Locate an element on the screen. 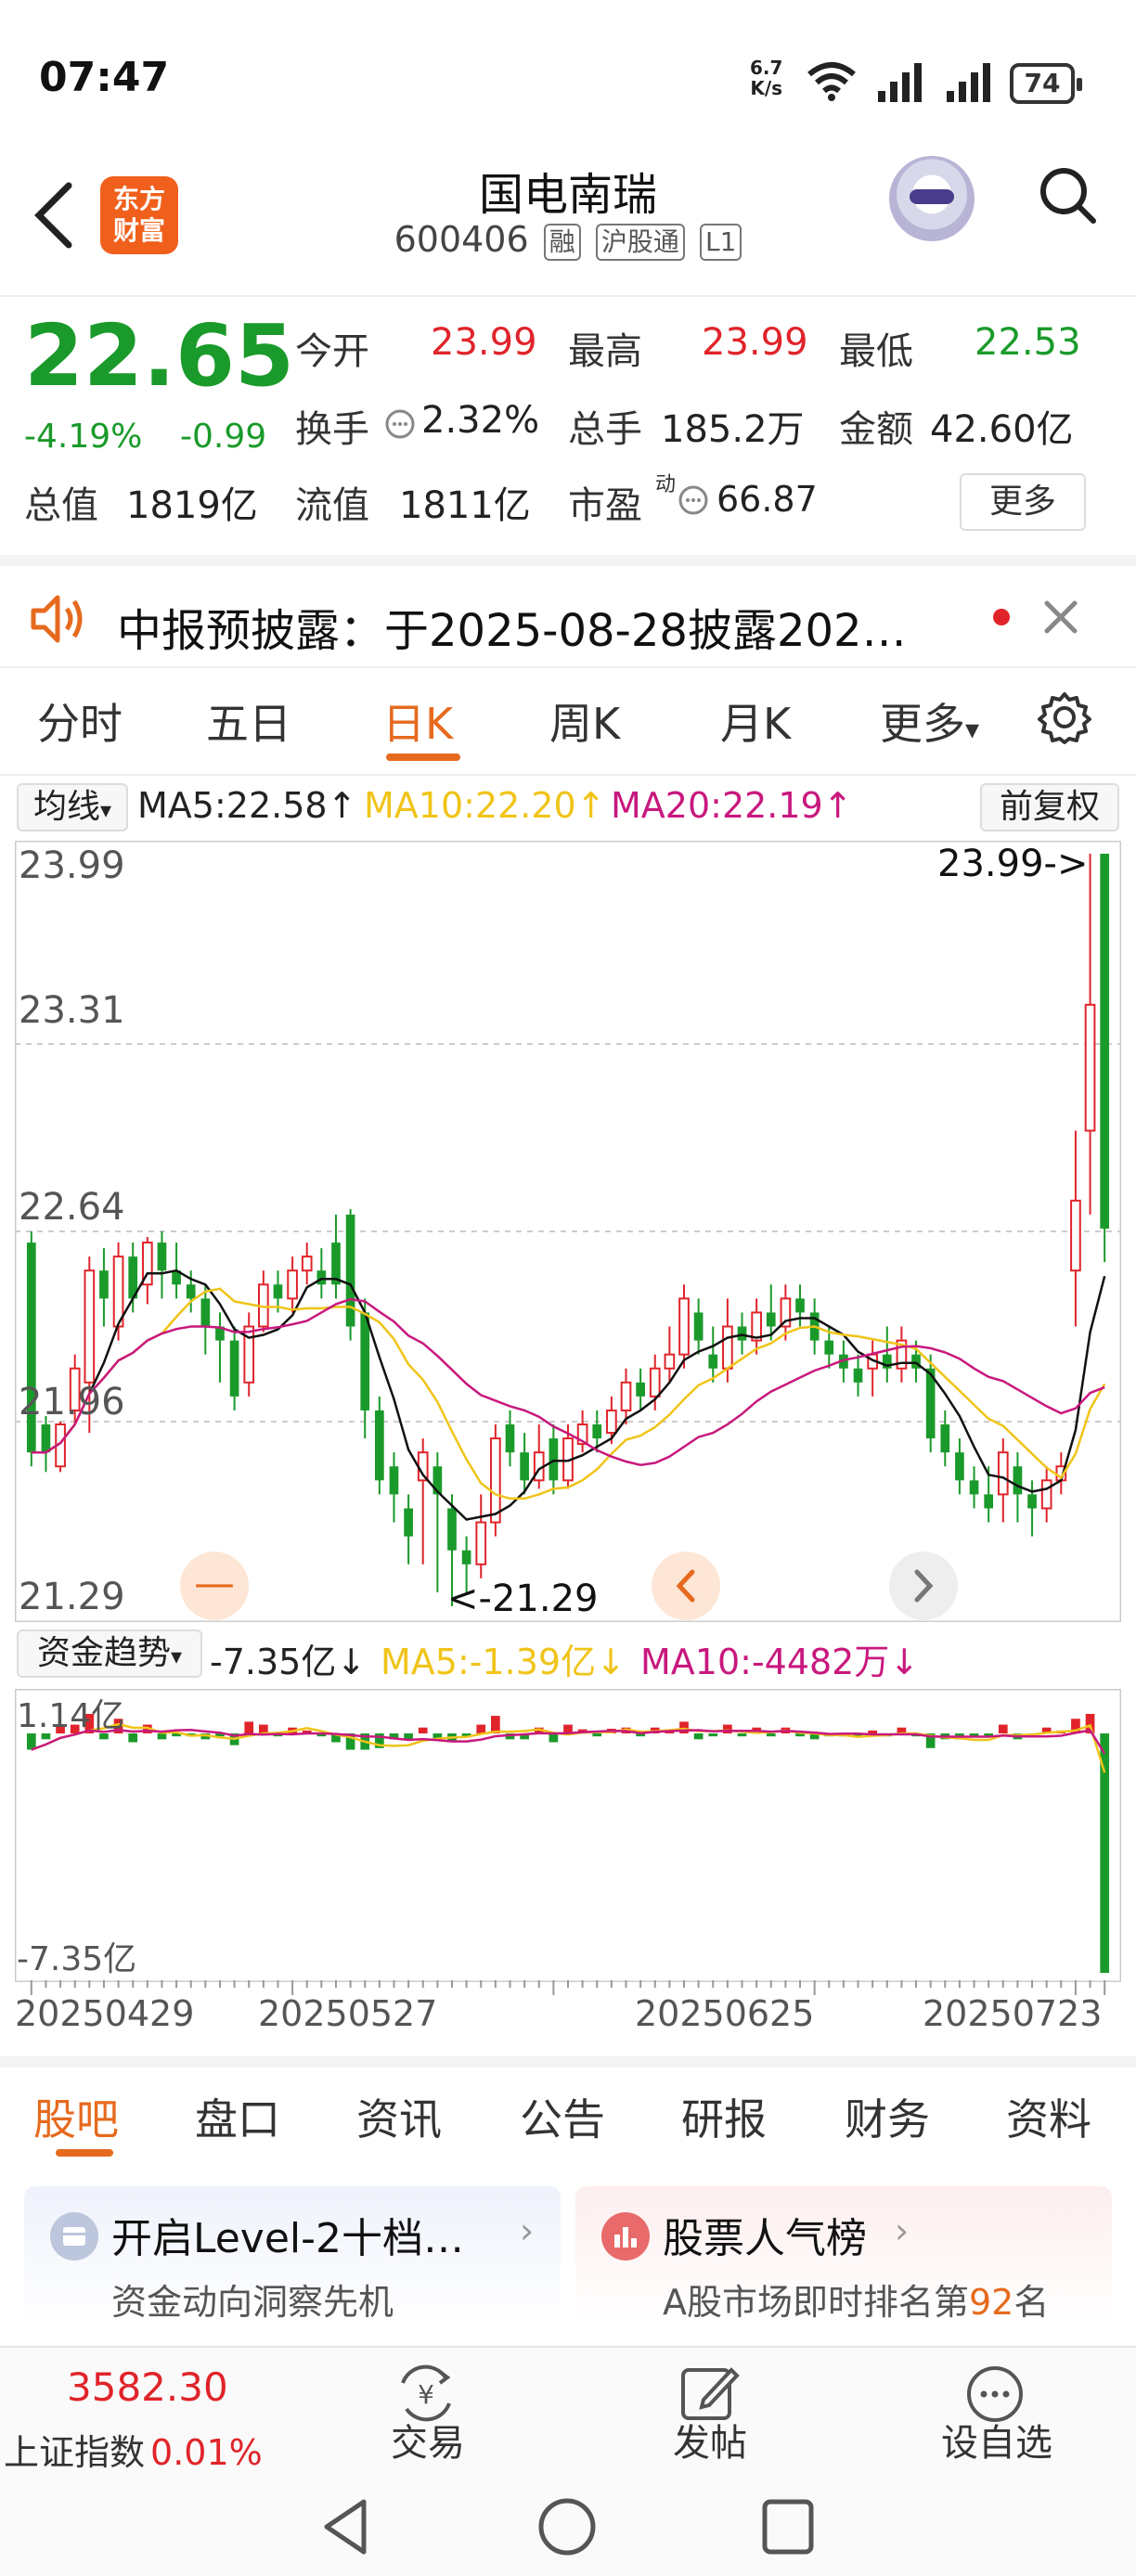  fund-ma5-text: MA5:-1.39亿 is located at coordinates (489, 1662).